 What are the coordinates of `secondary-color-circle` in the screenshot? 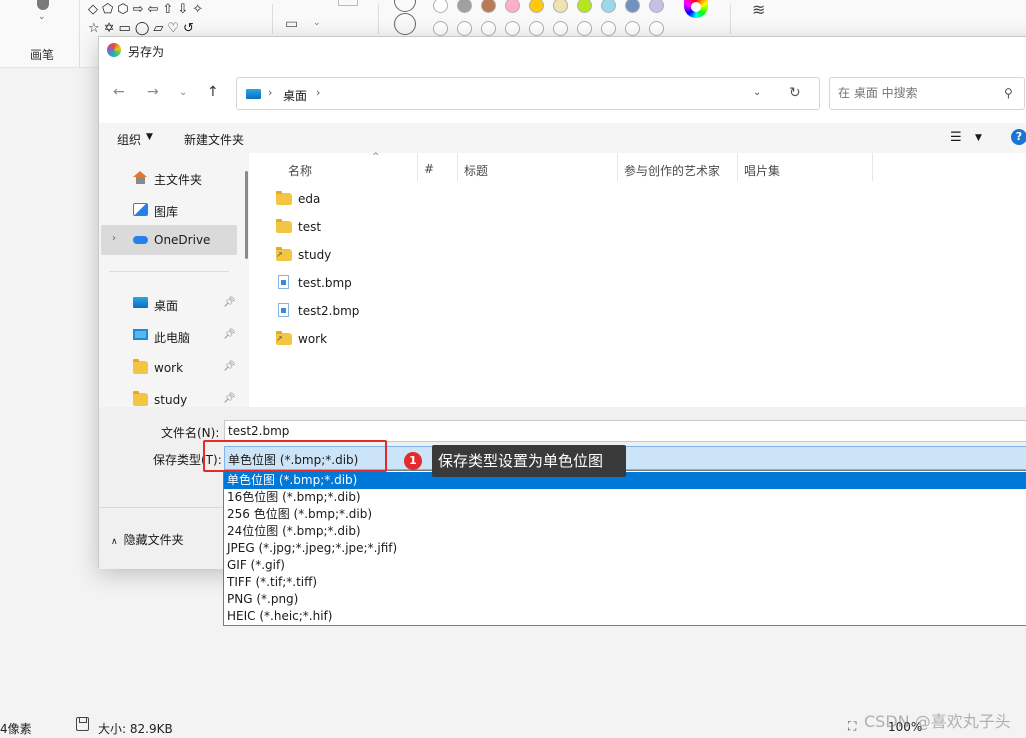 It's located at (405, 24).